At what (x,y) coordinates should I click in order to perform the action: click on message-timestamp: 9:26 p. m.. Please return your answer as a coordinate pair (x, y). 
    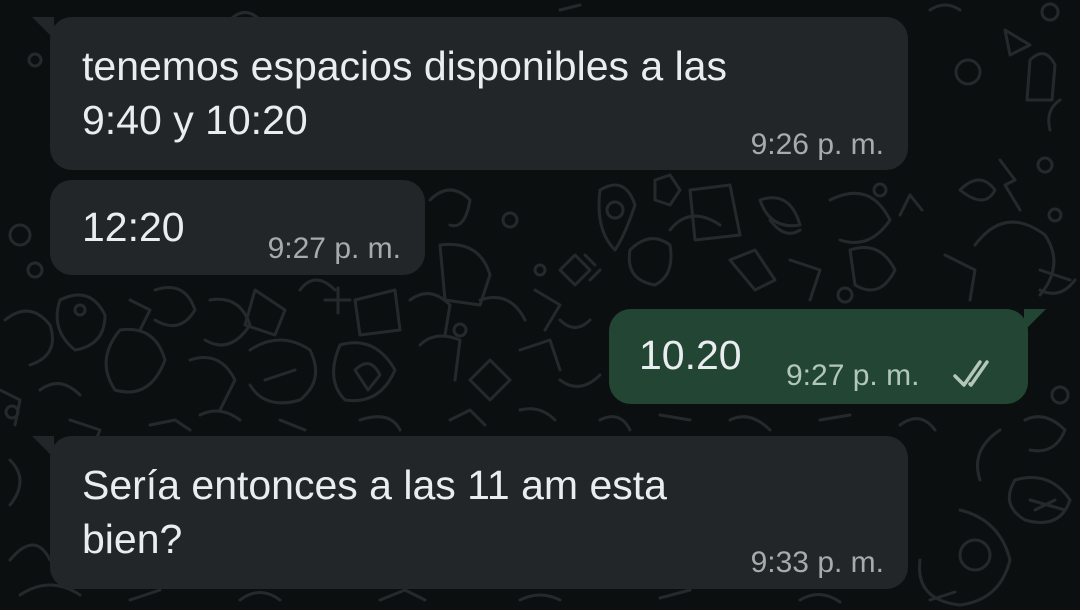
    Looking at the image, I should click on (817, 144).